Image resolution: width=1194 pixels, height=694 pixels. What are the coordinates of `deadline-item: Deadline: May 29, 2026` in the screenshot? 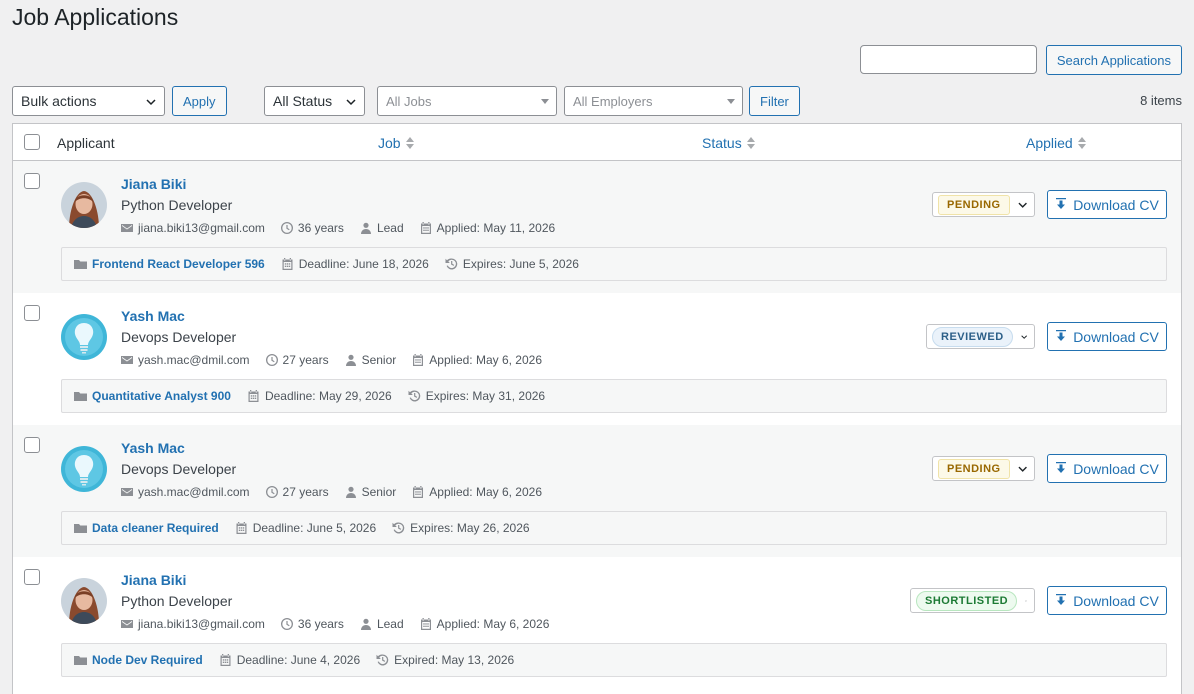 It's located at (319, 396).